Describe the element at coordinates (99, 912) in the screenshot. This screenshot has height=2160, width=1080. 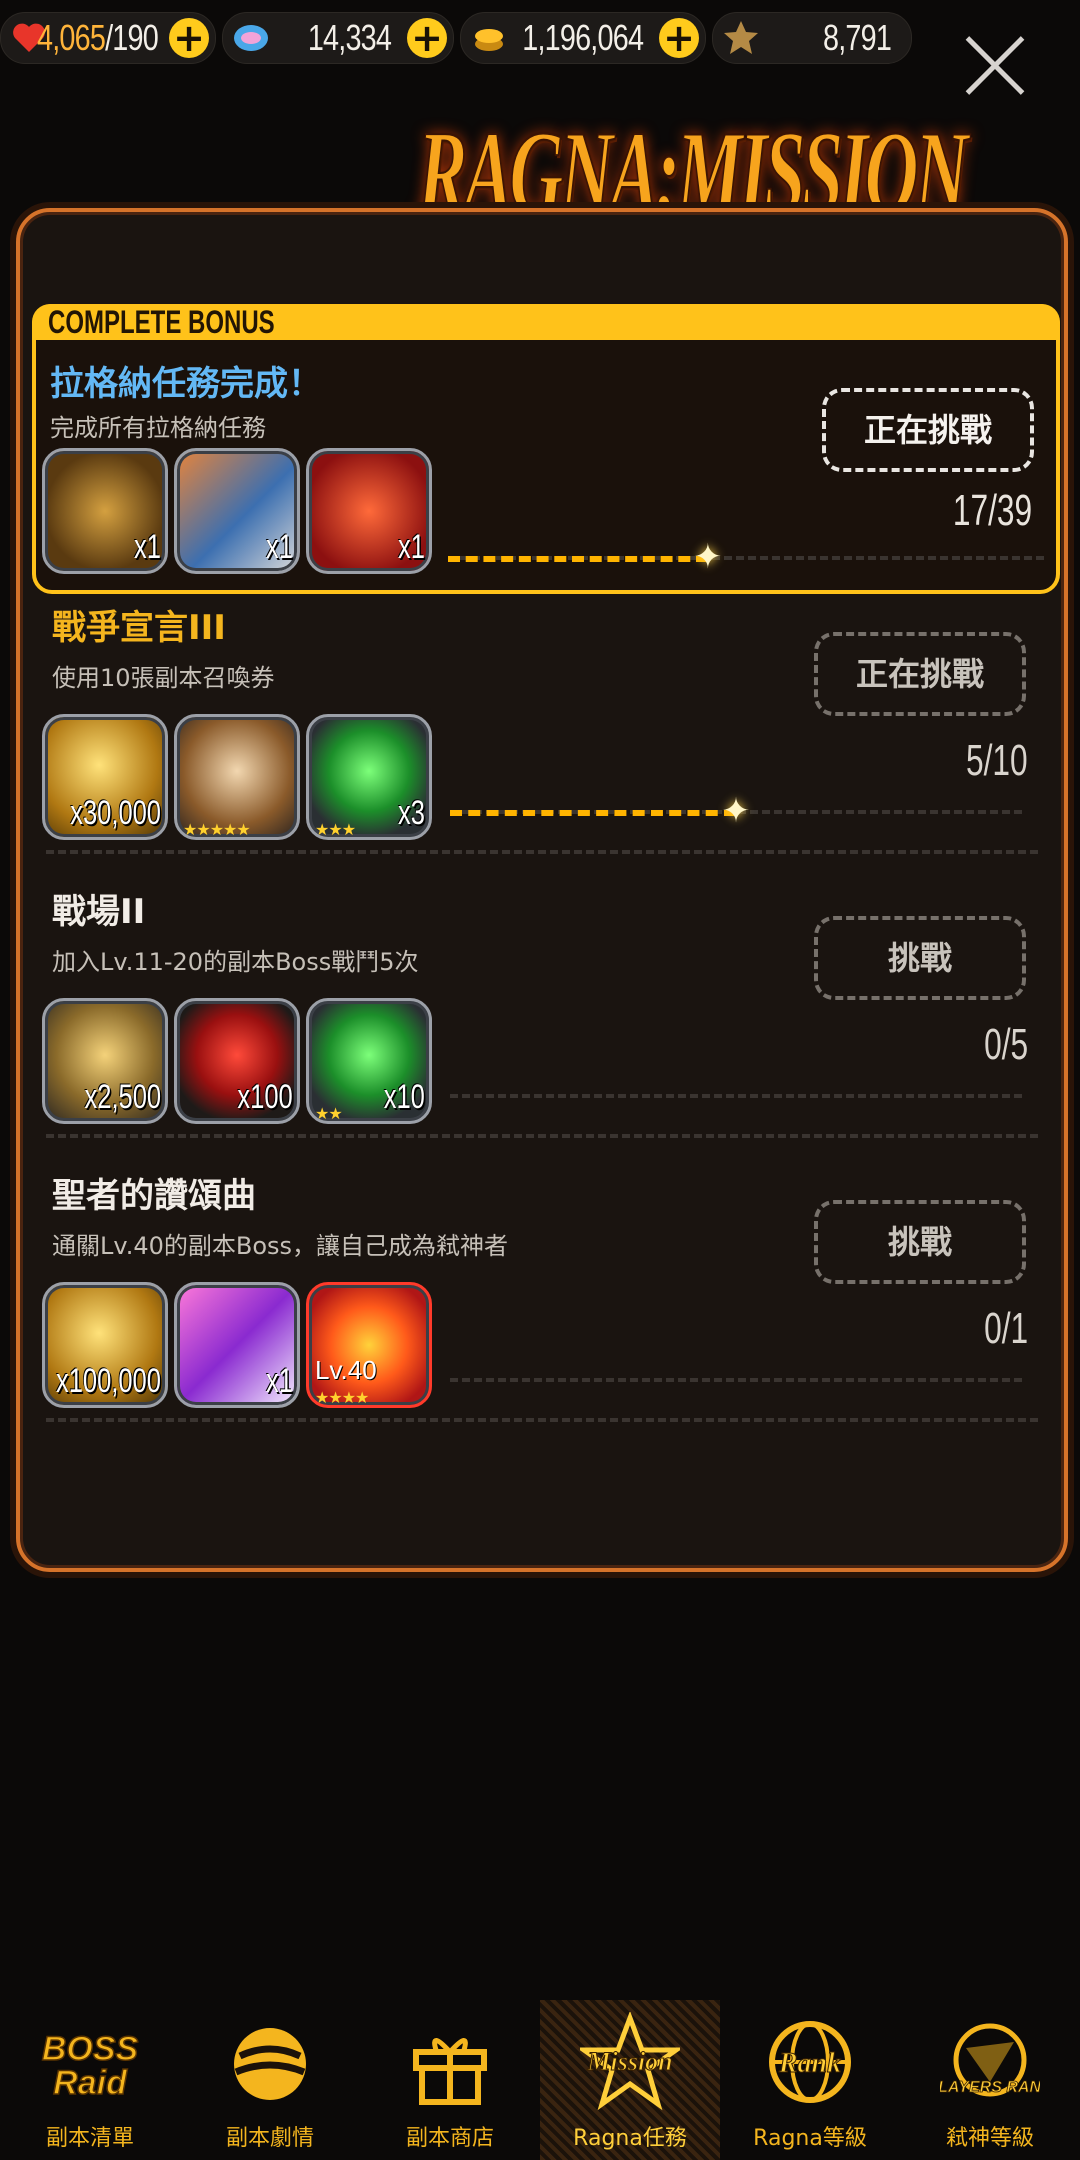
I see `mission-name: 戰場II` at that location.